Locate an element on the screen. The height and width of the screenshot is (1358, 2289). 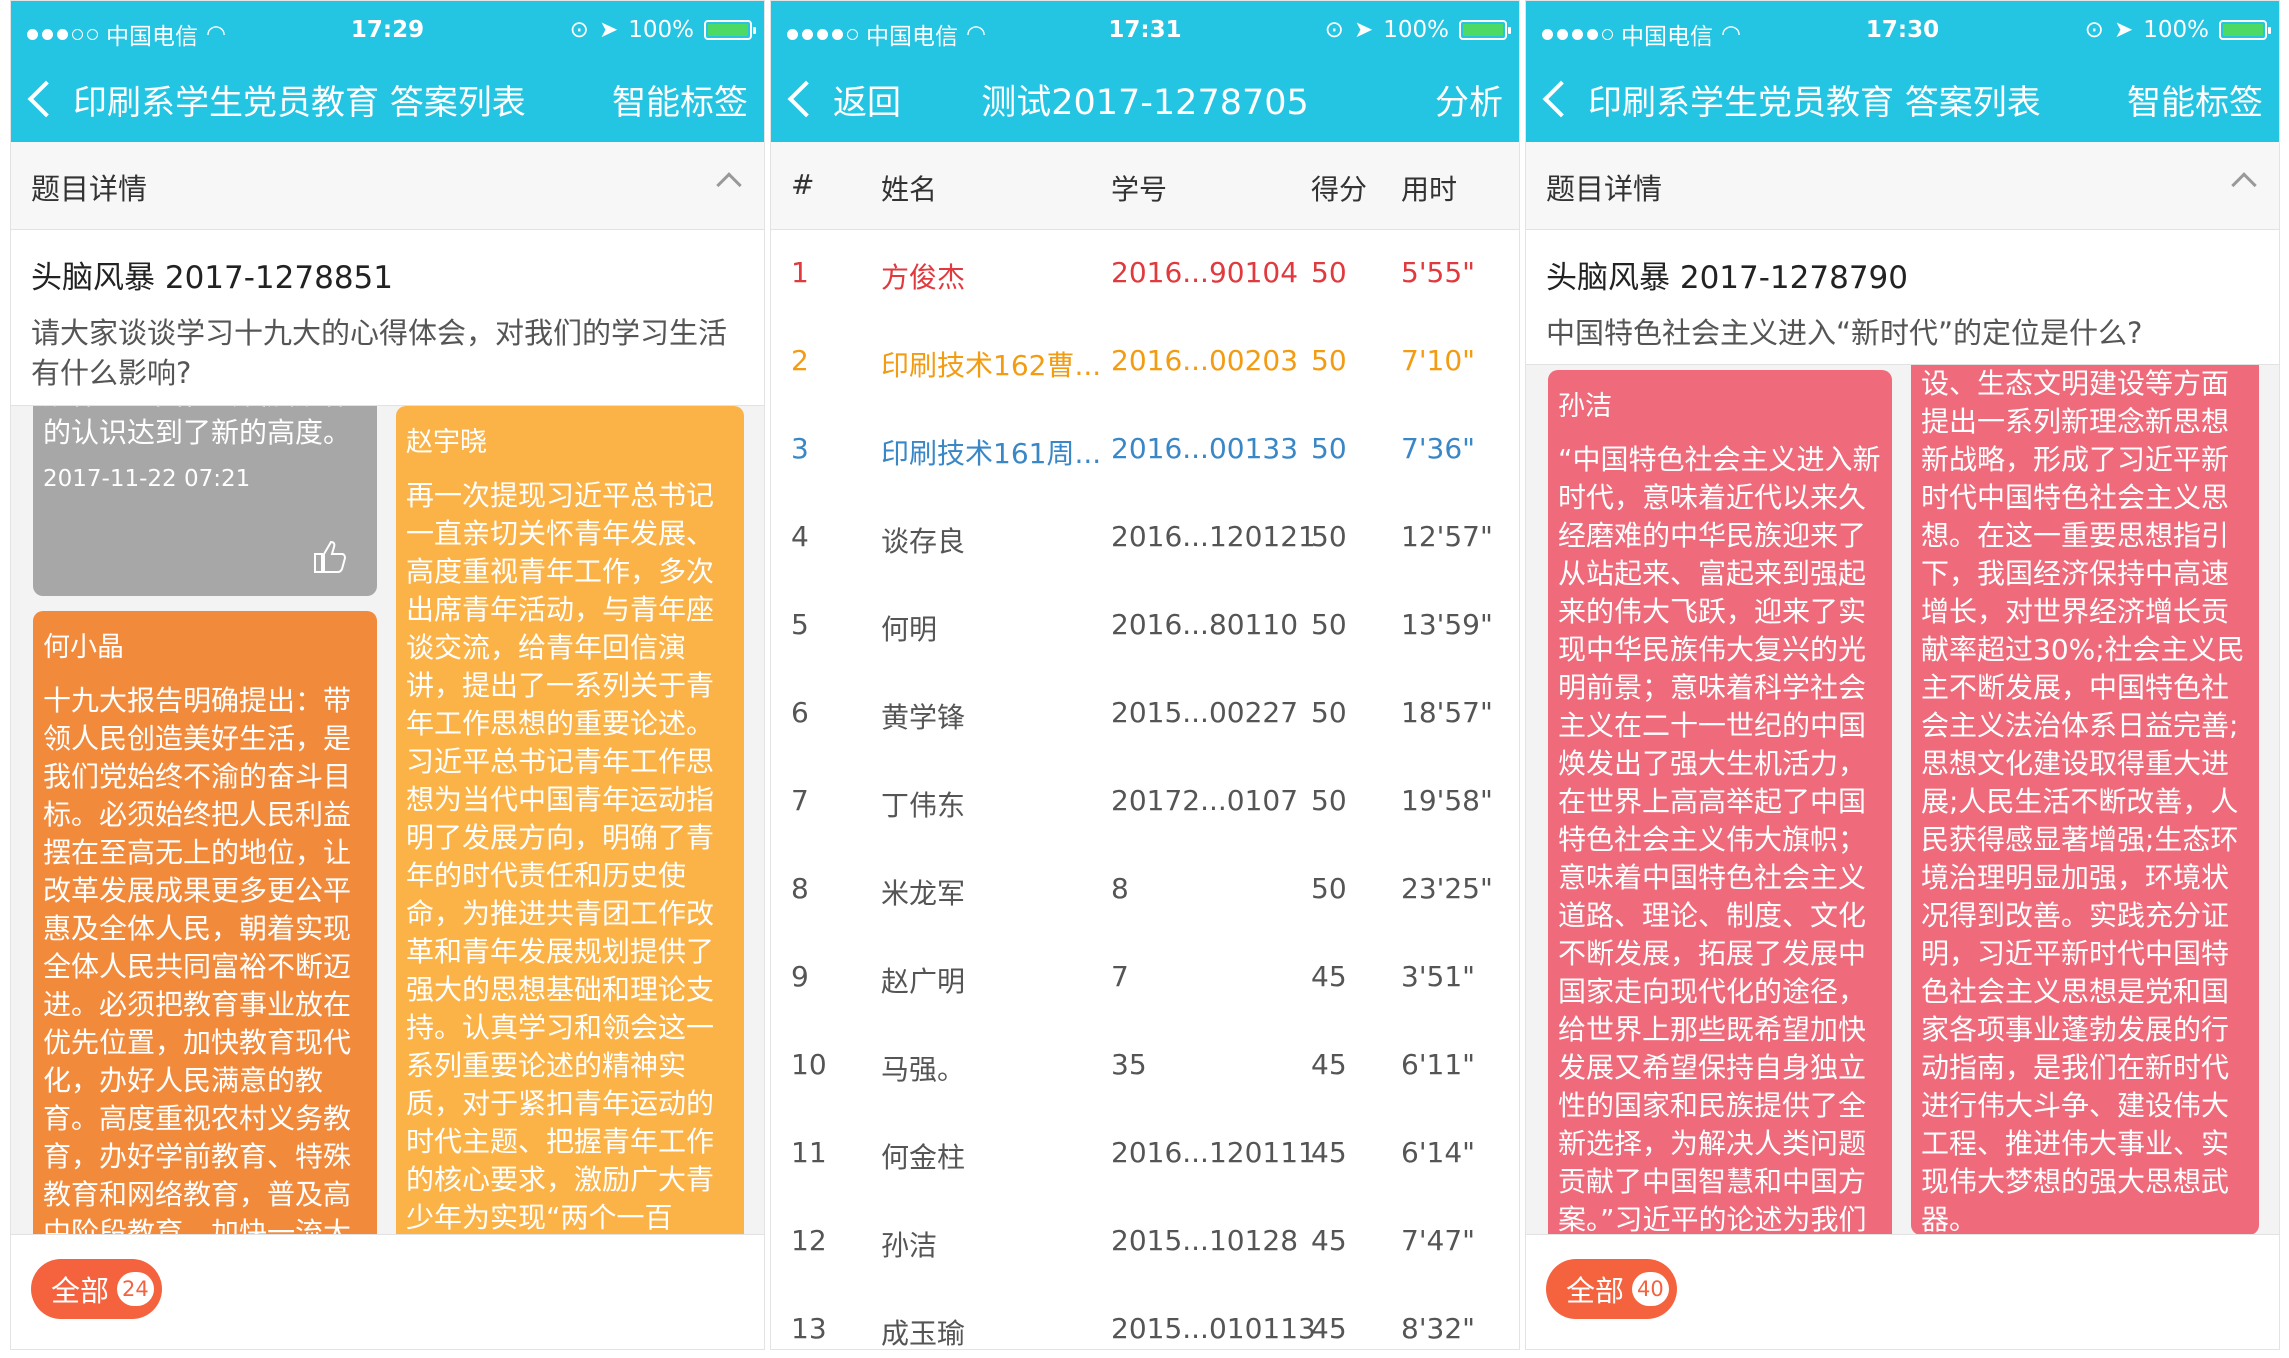
table-row: 12 孙洁 2015...10128 45 7'47" is located at coordinates (1145, 1242).